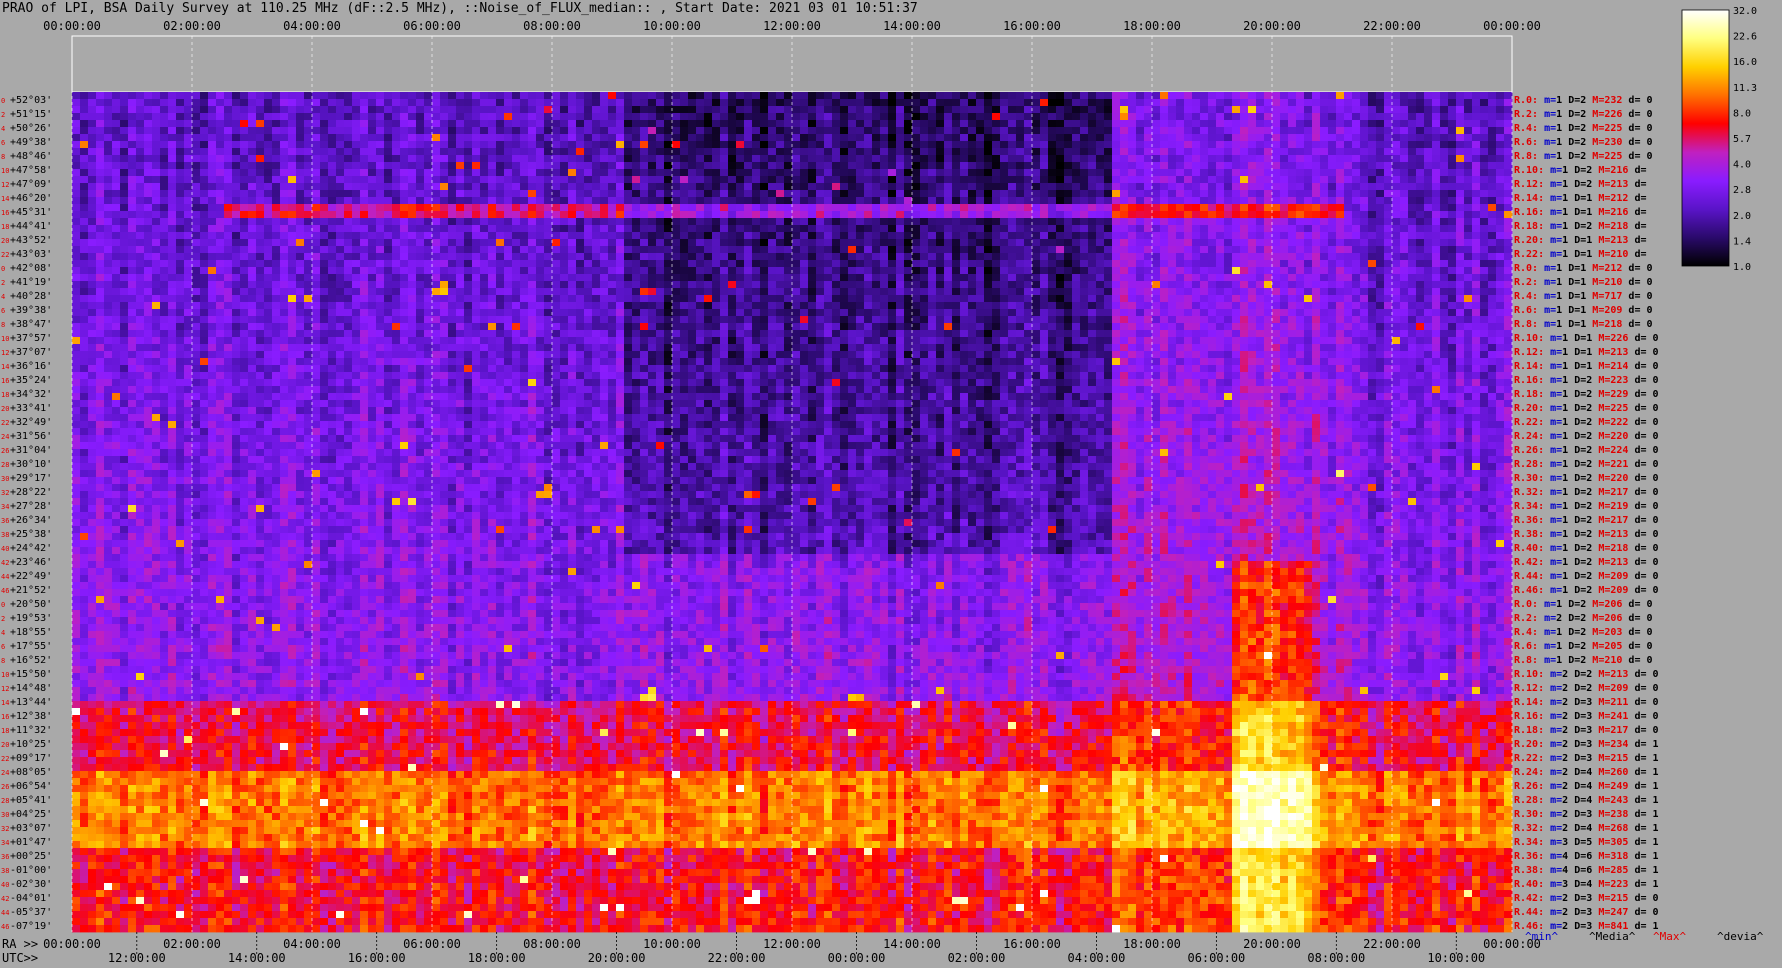 The height and width of the screenshot is (968, 1782). I want to click on declination-label: +25°38', so click(31, 534).